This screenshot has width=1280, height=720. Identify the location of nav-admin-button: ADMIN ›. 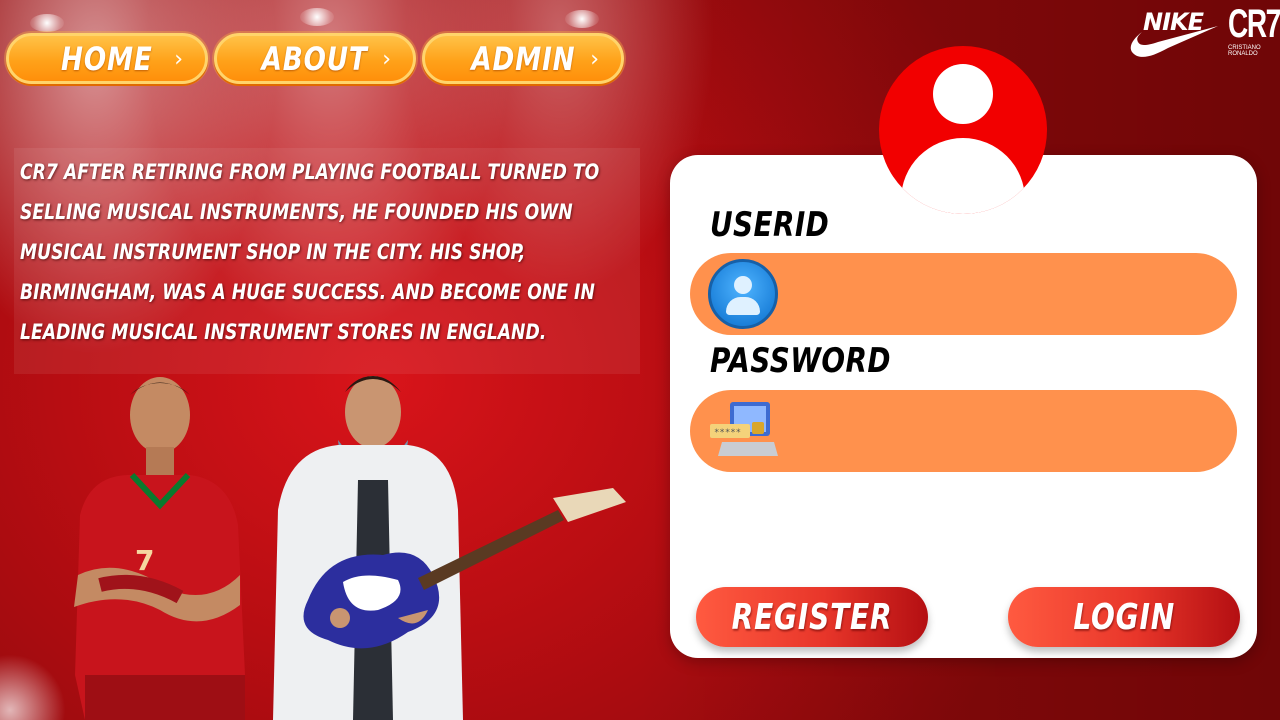
(523, 58).